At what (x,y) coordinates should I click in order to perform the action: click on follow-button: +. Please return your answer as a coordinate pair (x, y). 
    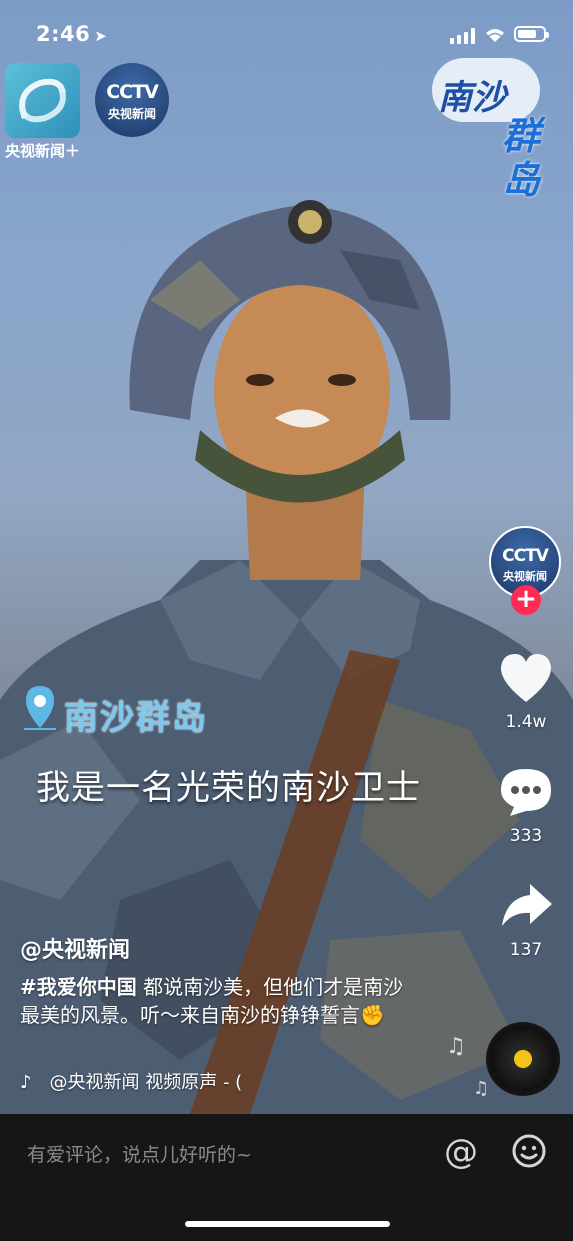
    Looking at the image, I should click on (526, 600).